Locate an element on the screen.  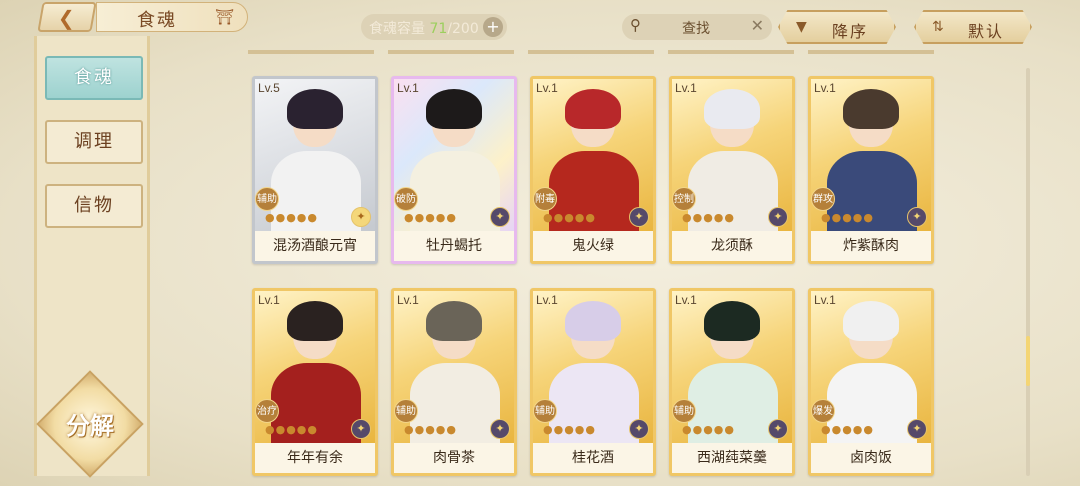
character-name: 年年有余 is located at coordinates (315, 458).